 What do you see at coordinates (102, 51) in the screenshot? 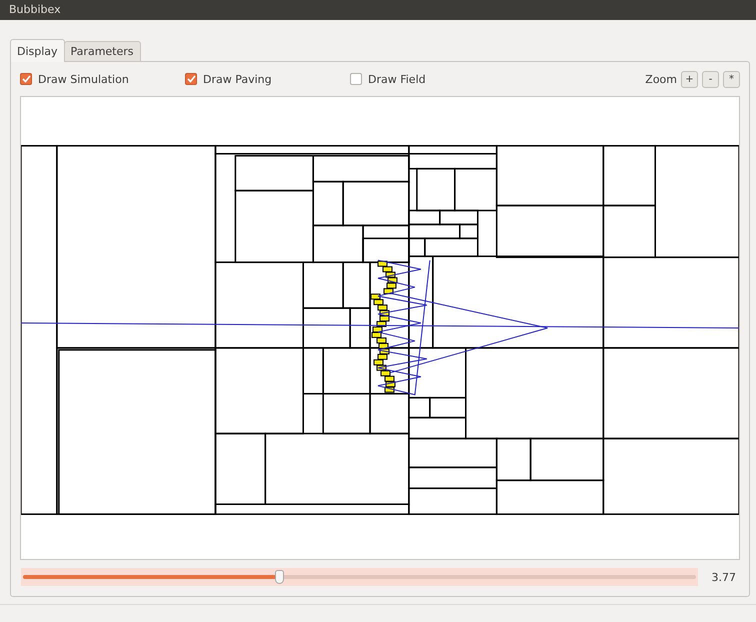
I see `tab: Parameters` at bounding box center [102, 51].